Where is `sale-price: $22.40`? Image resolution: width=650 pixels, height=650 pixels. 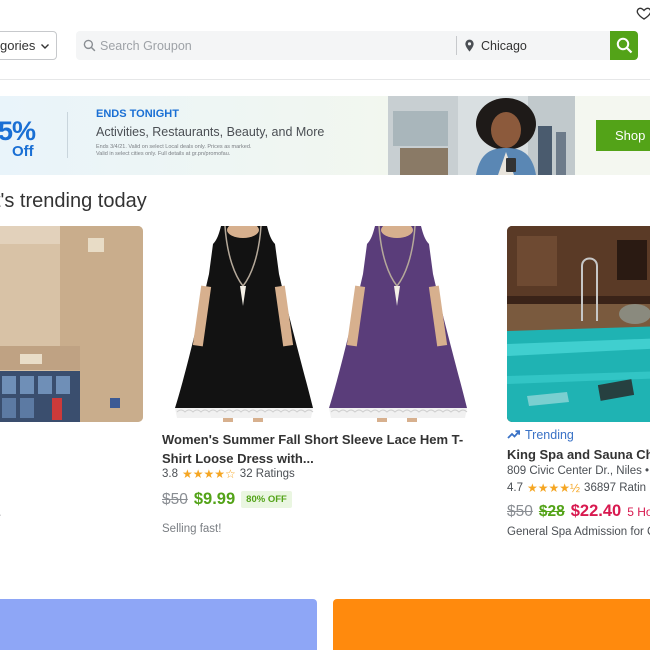 sale-price: $22.40 is located at coordinates (596, 511).